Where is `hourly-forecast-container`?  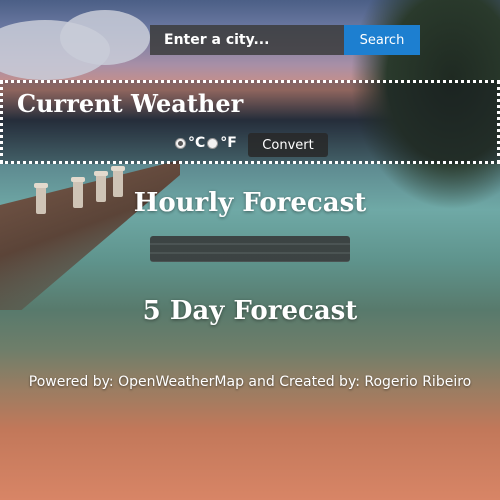 hourly-forecast-container is located at coordinates (250, 249).